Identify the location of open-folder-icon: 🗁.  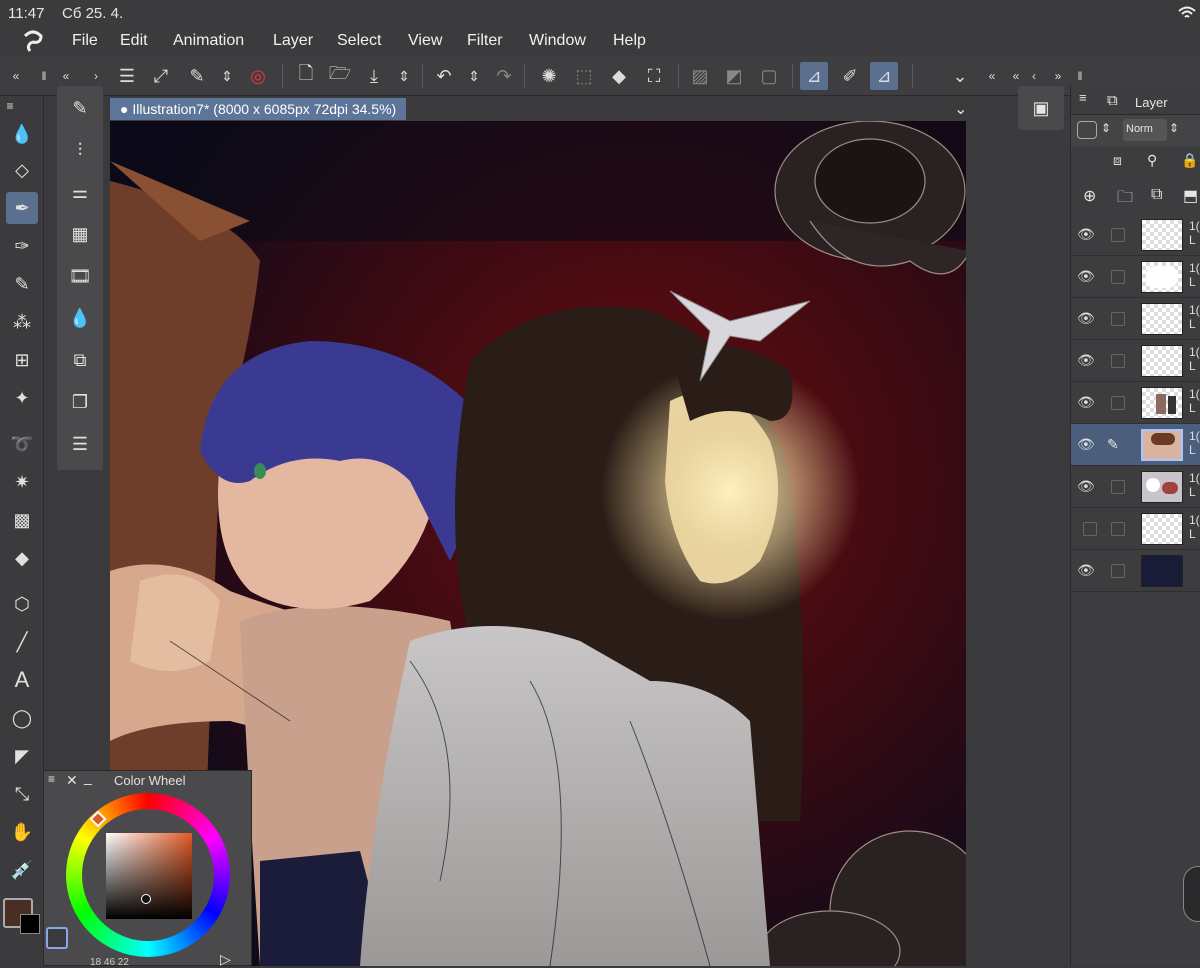
(340, 76).